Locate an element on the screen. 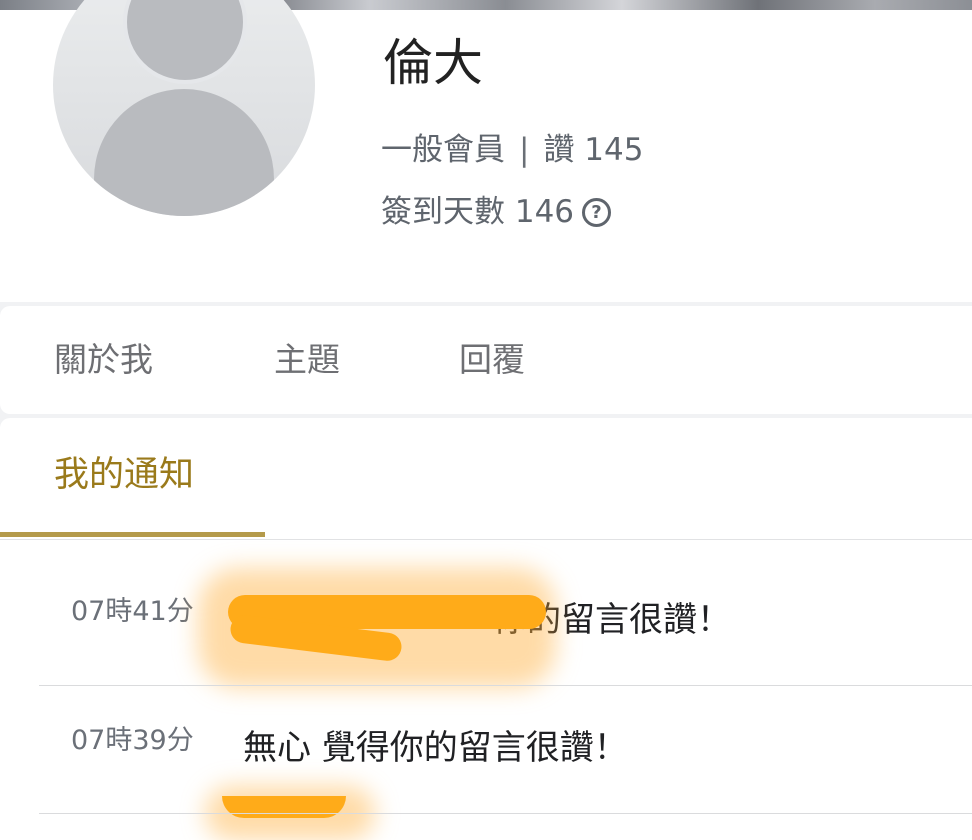 This screenshot has height=840, width=972. user-name: 倫大 is located at coordinates (433, 63).